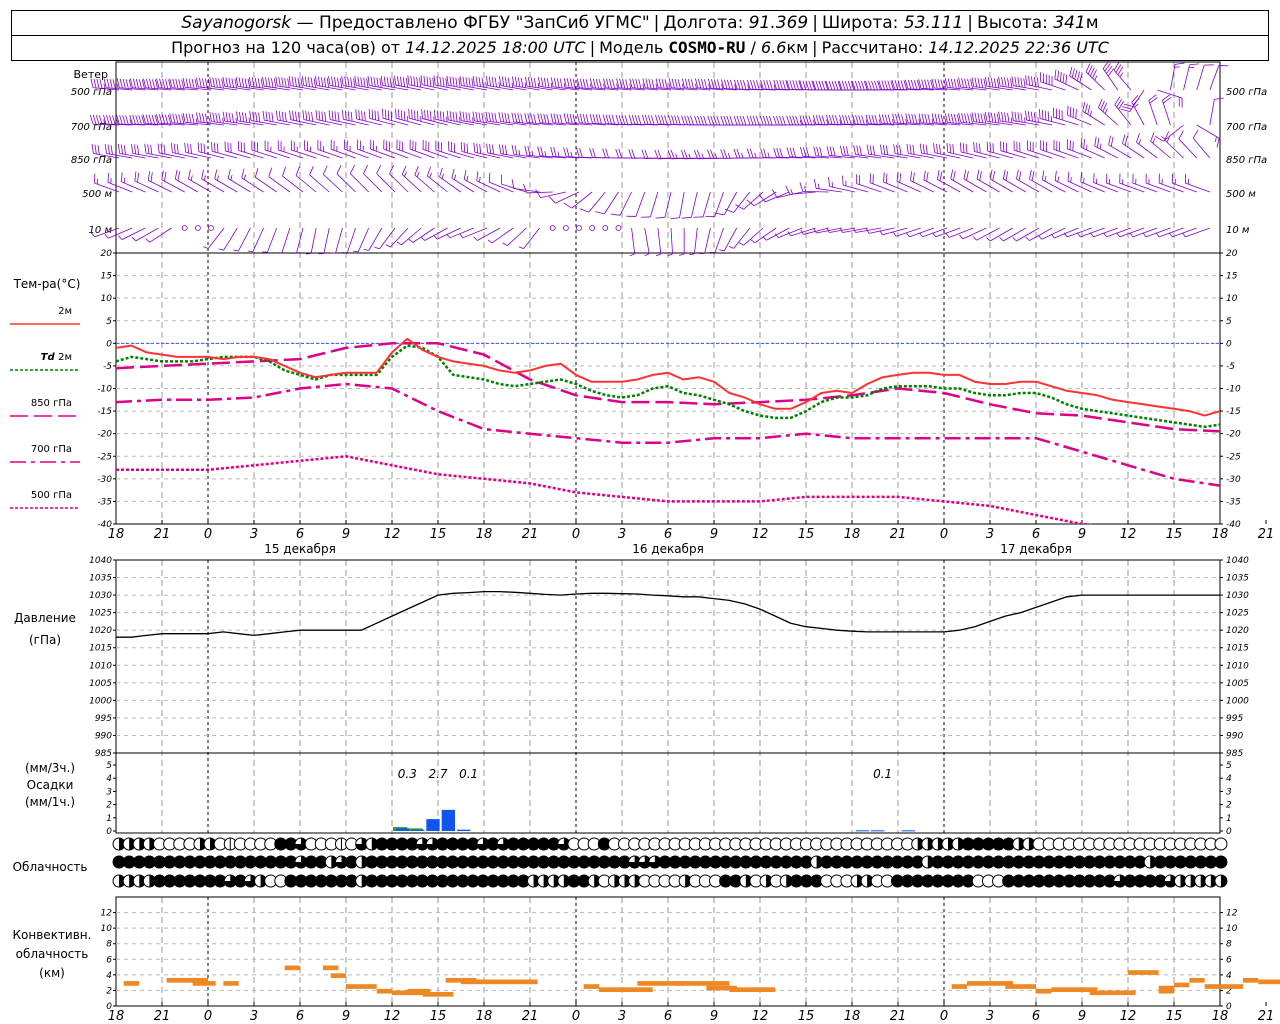 The width and height of the screenshot is (1280, 1024). What do you see at coordinates (50, 785) in the screenshot?
I see `prec-y-label: Осадки` at bounding box center [50, 785].